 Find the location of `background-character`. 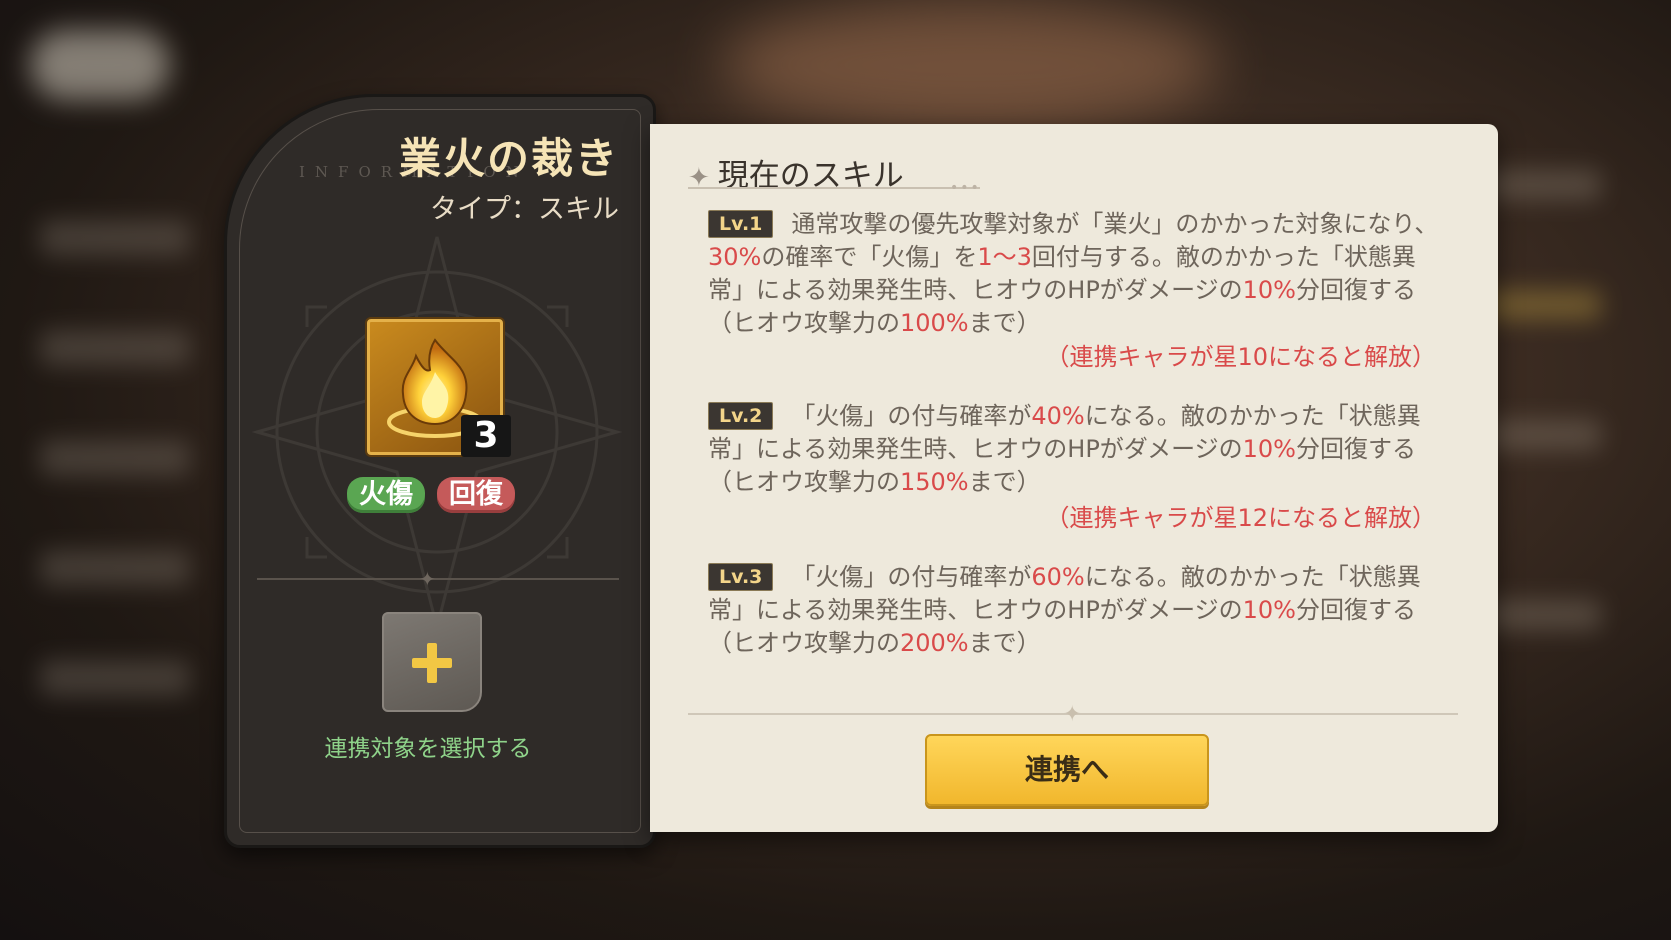

background-character is located at coordinates (970, 65).